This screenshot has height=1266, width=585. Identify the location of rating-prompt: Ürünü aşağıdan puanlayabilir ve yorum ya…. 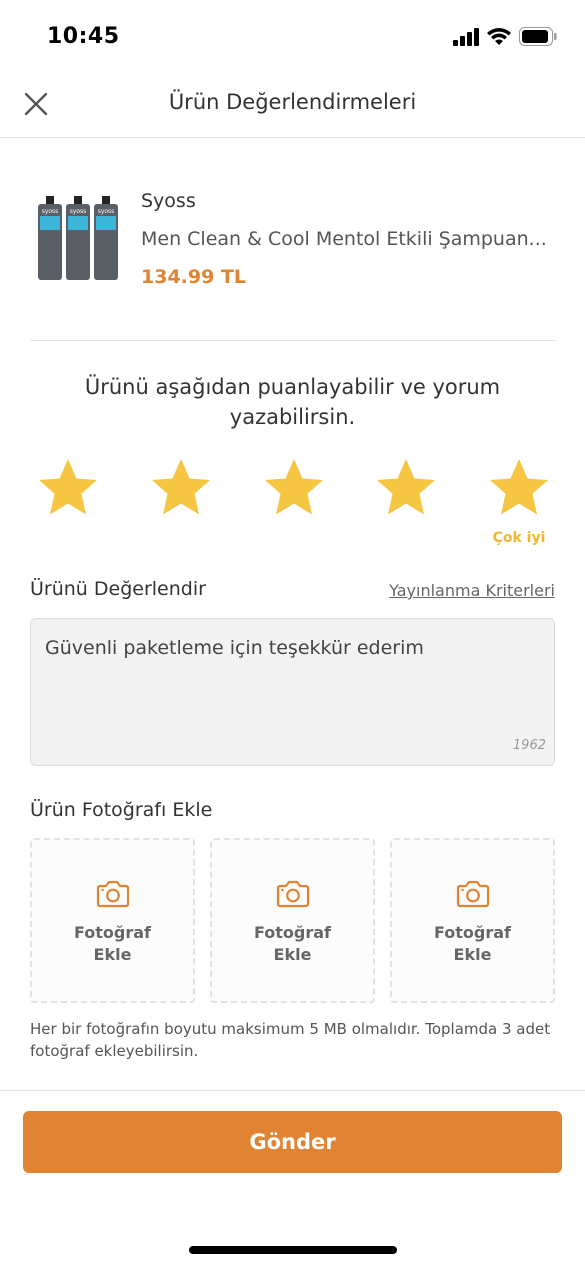
(292, 402).